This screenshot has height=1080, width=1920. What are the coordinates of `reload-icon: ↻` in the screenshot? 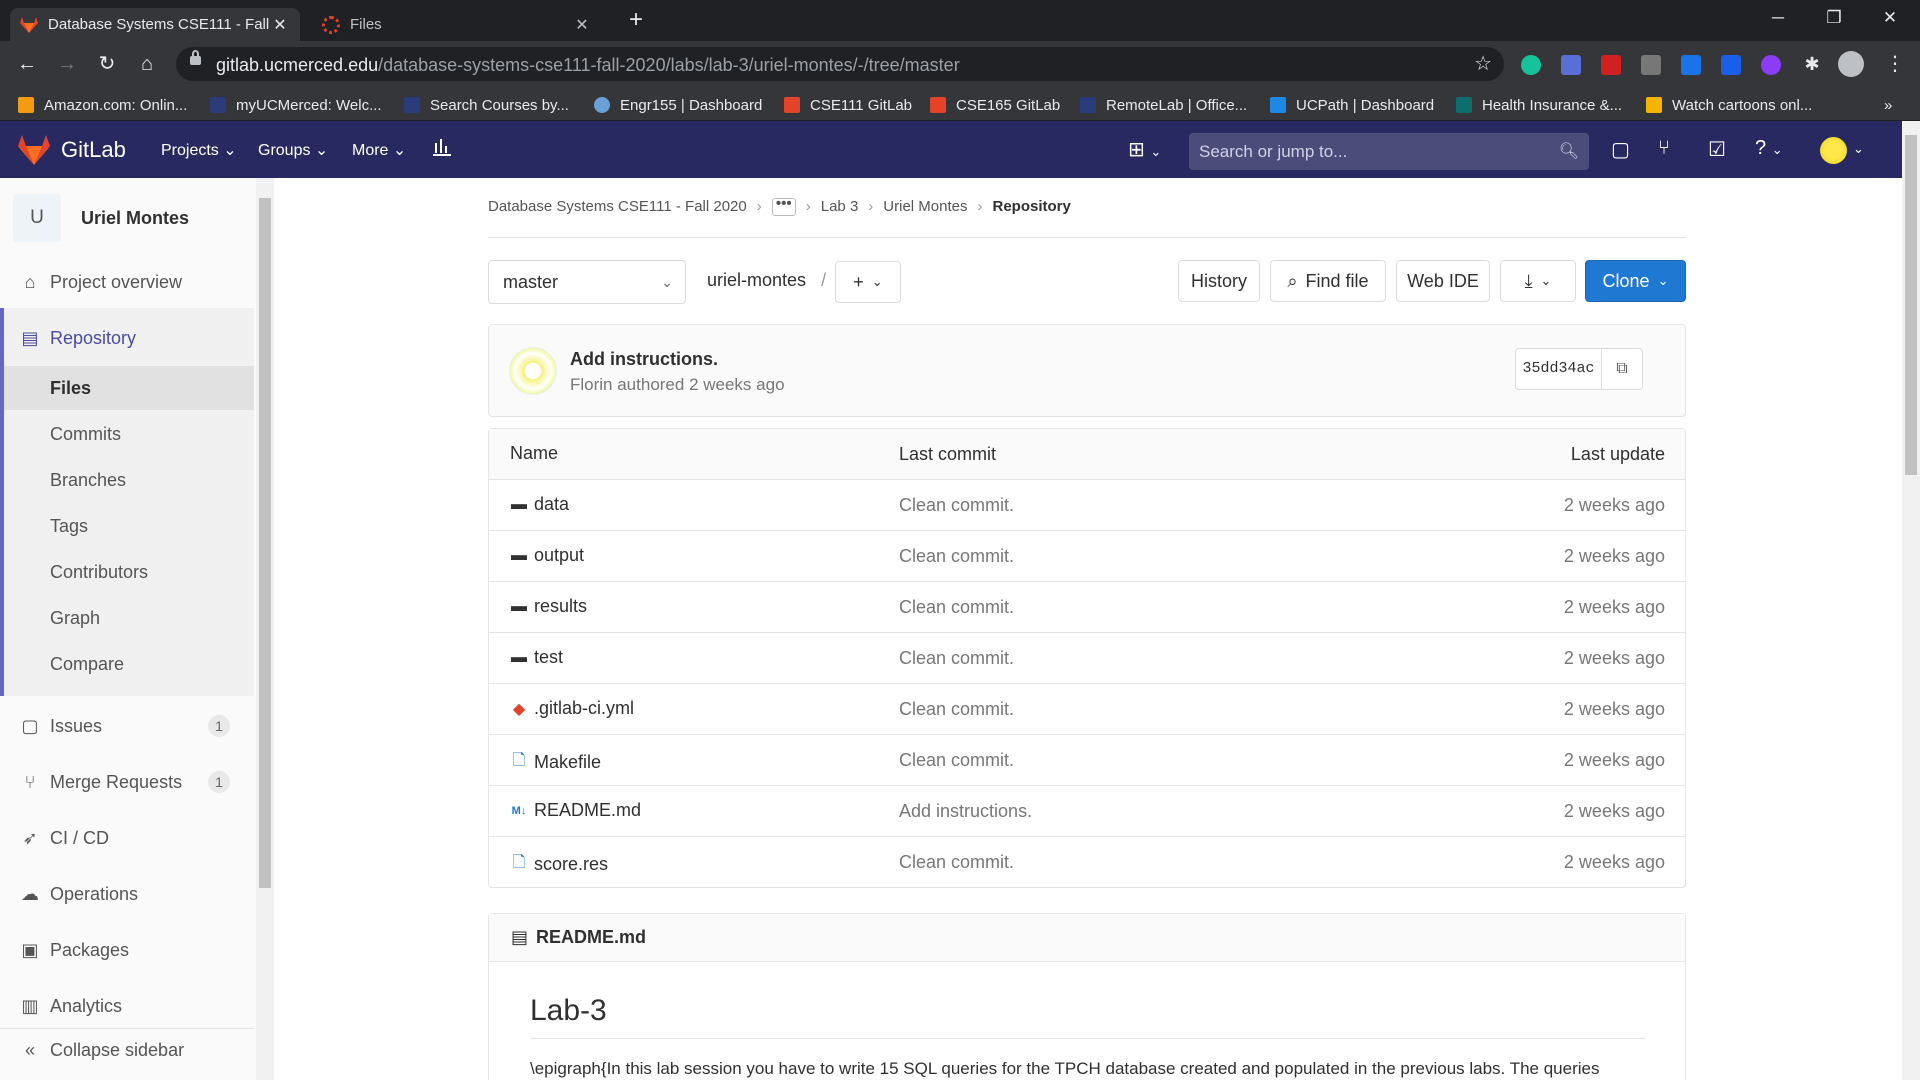 It's located at (107, 64).